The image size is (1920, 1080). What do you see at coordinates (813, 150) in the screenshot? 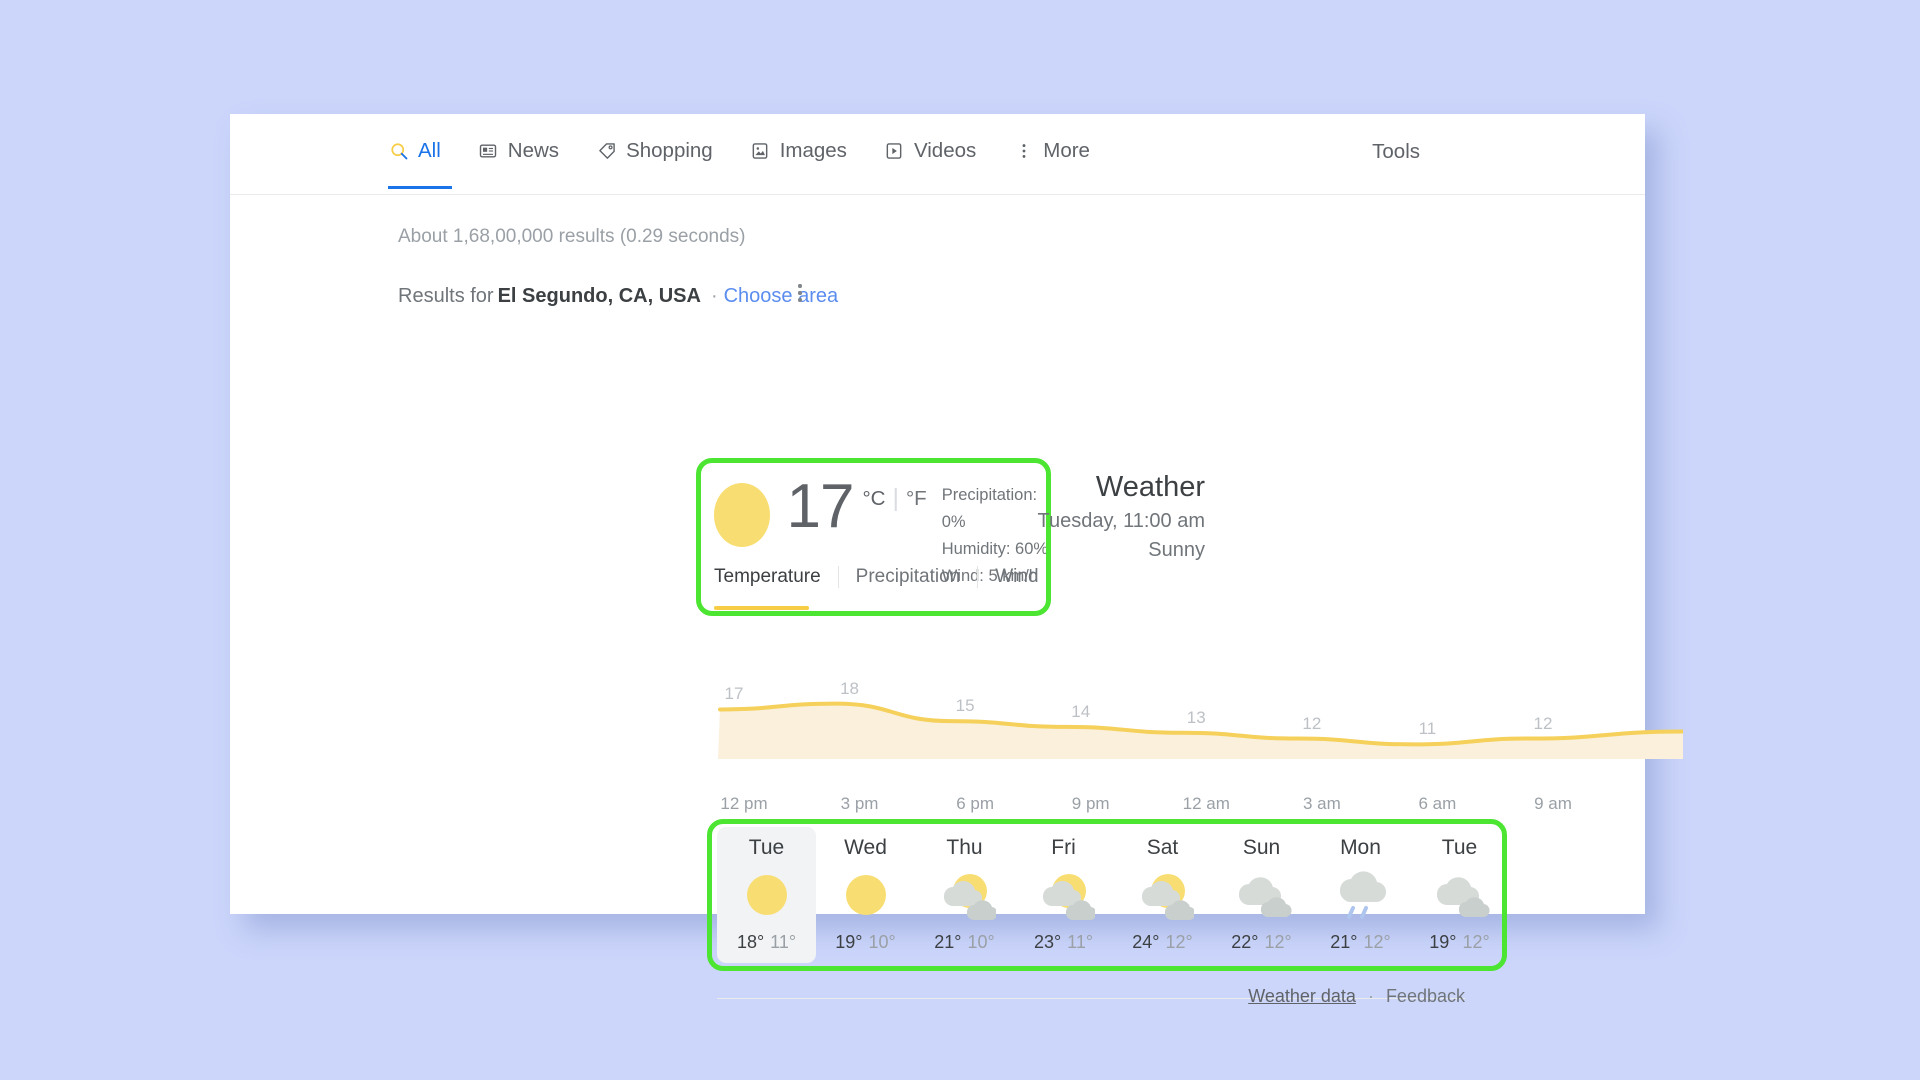
I see `tab-images-label: Images` at bounding box center [813, 150].